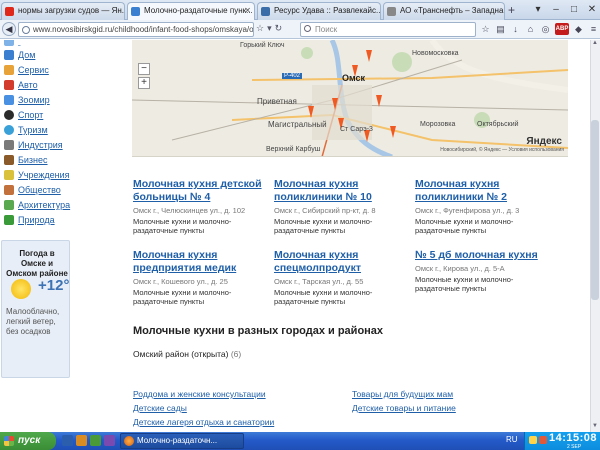 The height and width of the screenshot is (450, 600). What do you see at coordinates (260, 28) in the screenshot?
I see `star-icon: ☆` at bounding box center [260, 28].